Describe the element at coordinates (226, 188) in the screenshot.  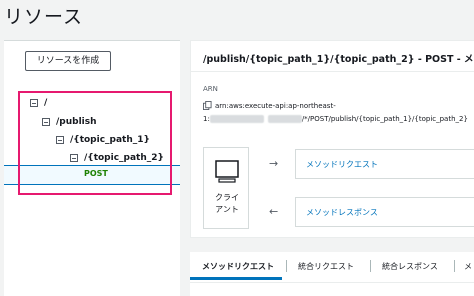
I see `client-box: クライ アント` at that location.